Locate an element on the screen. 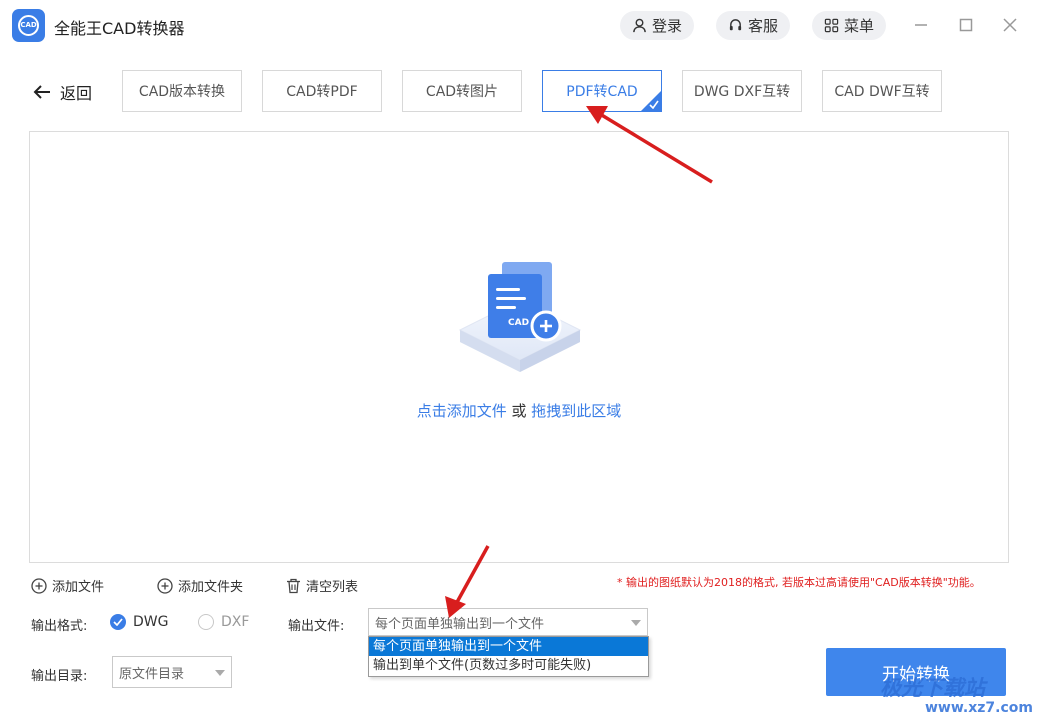  back-button: 返回 is located at coordinates (62, 92).